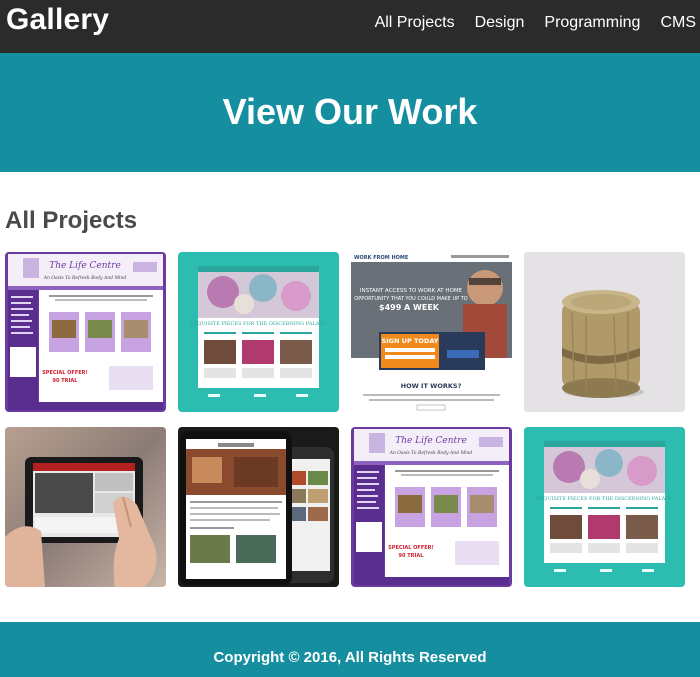 This screenshot has width=700, height=677. I want to click on wfh-headline-1: INSTANT ACCESS TO WORK AT HOME, so click(411, 291).